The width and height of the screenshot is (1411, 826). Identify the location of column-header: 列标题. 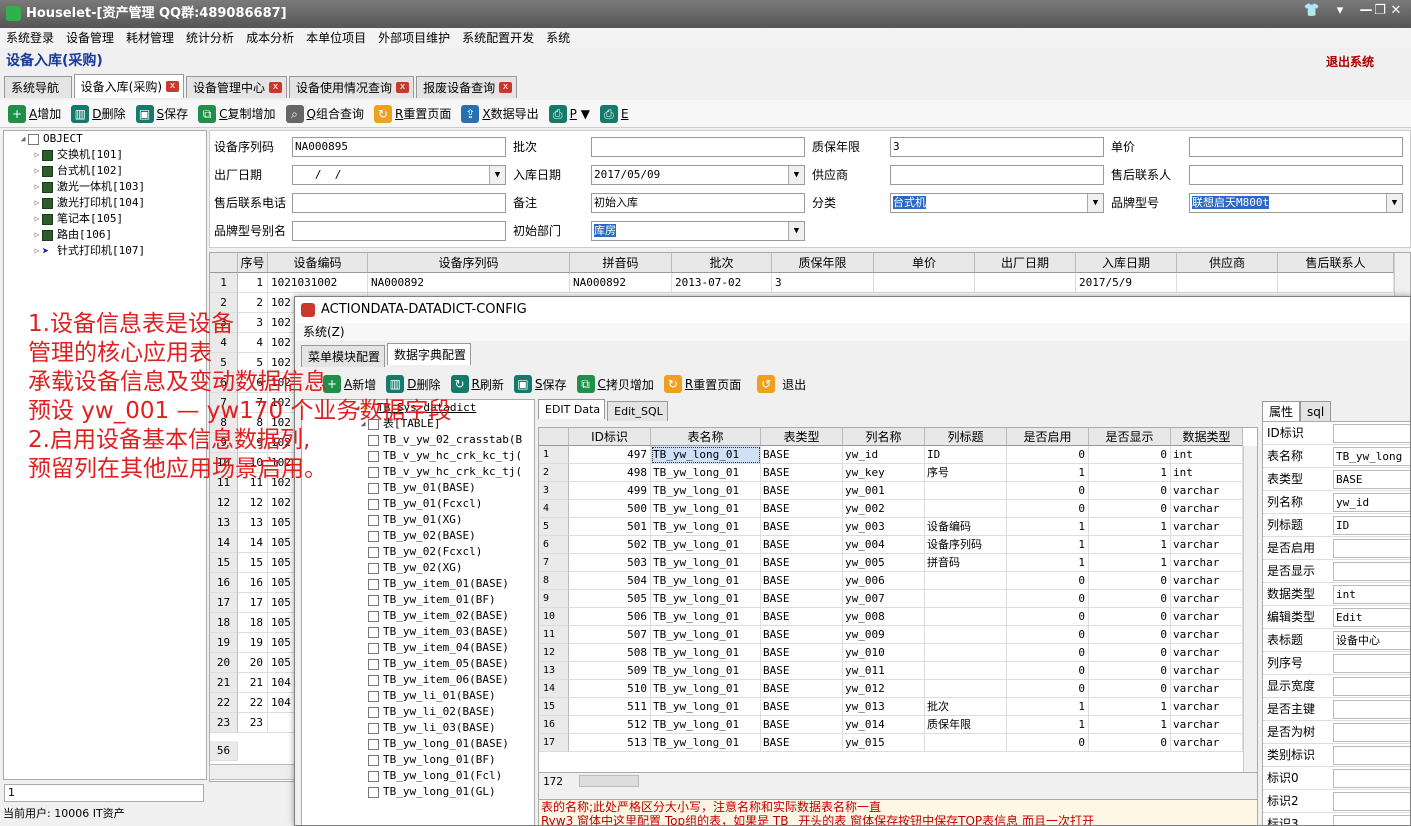
(966, 437).